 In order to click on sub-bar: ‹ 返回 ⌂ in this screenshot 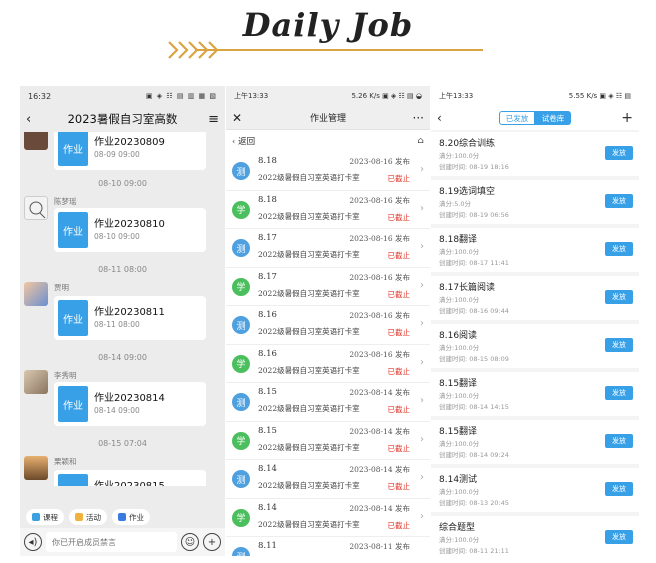, I will do `click(328, 141)`.